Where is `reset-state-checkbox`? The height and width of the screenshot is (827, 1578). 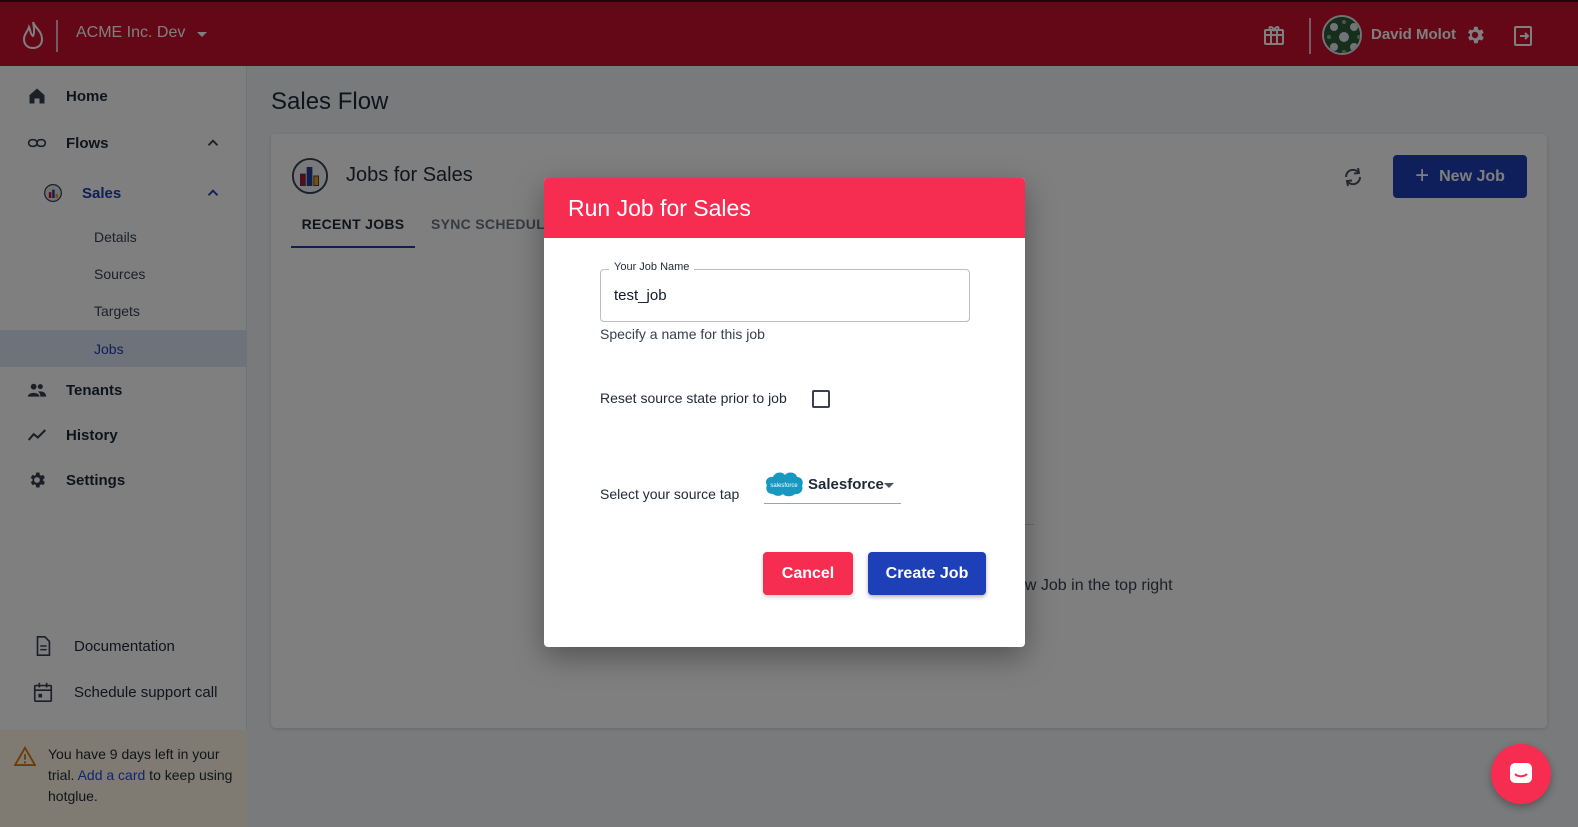
reset-state-checkbox is located at coordinates (821, 399).